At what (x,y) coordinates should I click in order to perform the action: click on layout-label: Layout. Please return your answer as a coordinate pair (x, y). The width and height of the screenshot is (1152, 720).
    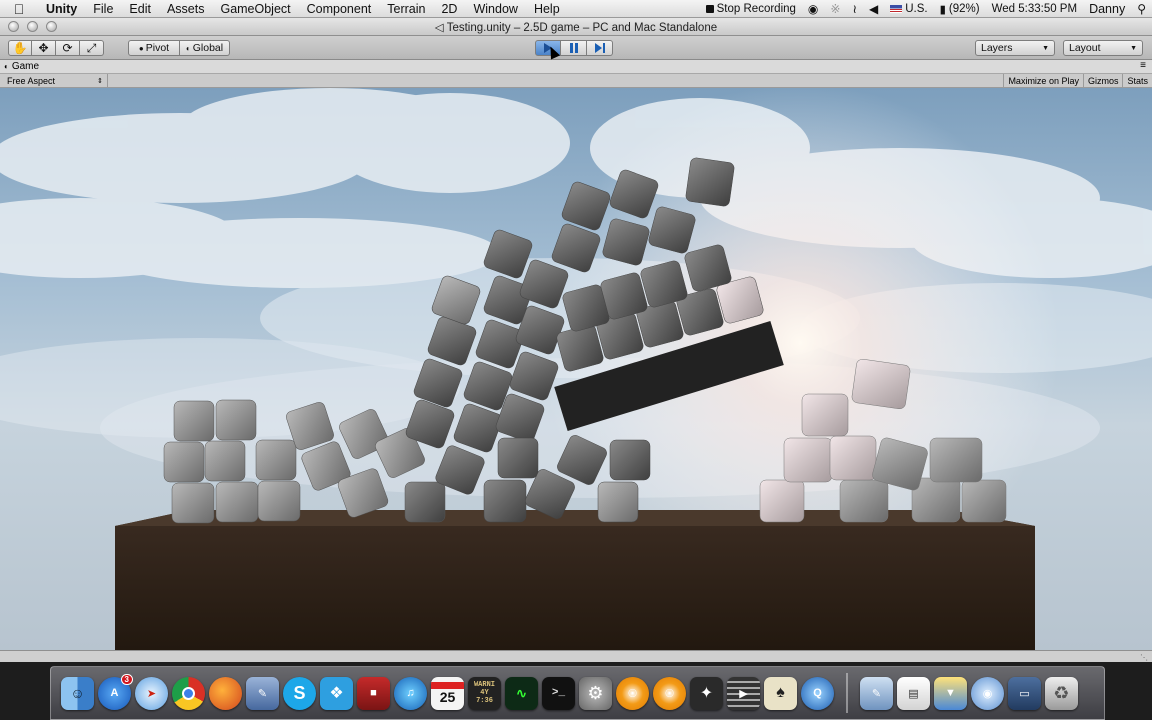
    Looking at the image, I should click on (1085, 48).